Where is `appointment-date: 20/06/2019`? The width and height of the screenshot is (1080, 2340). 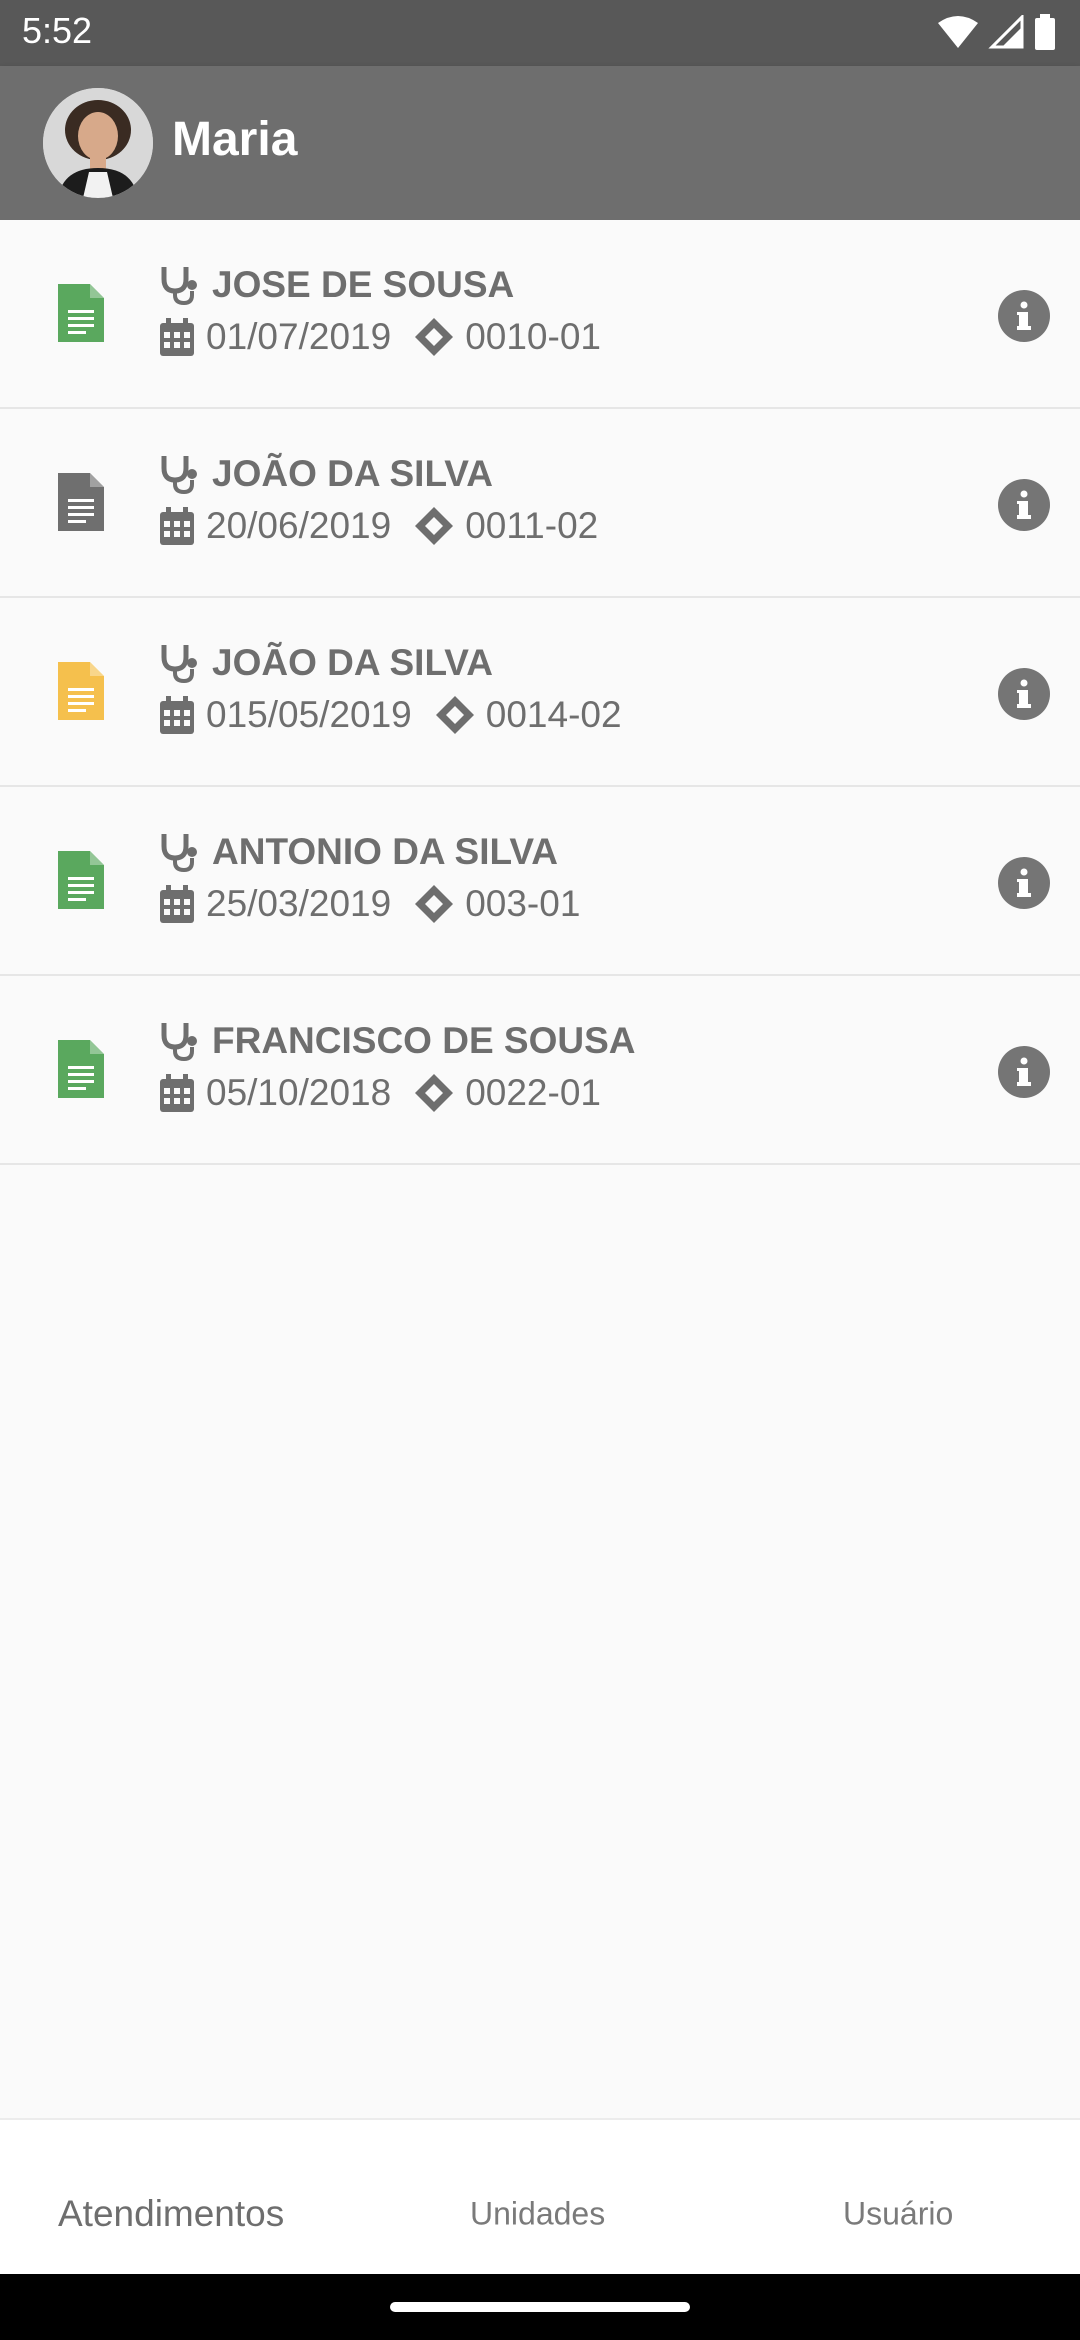
appointment-date: 20/06/2019 is located at coordinates (299, 525).